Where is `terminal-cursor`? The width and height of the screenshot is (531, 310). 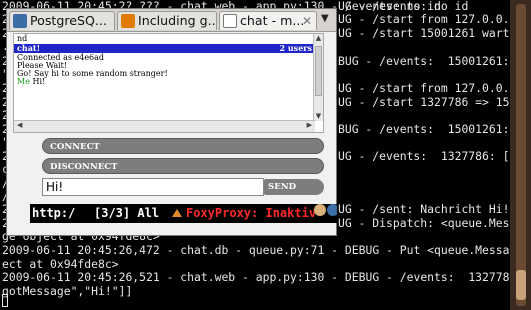
terminal-cursor is located at coordinates (5, 300).